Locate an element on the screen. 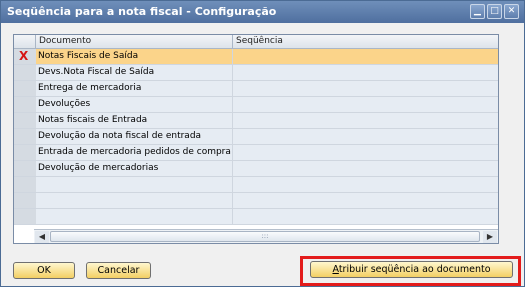  minimize-icon: ▁ is located at coordinates (477, 11).